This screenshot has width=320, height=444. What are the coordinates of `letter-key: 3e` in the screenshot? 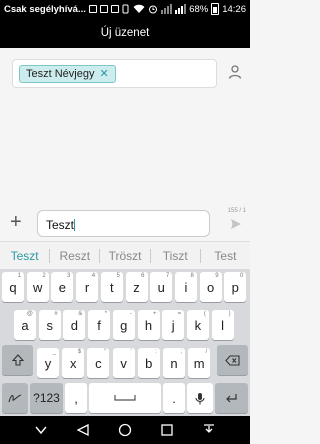 It's located at (62, 287).